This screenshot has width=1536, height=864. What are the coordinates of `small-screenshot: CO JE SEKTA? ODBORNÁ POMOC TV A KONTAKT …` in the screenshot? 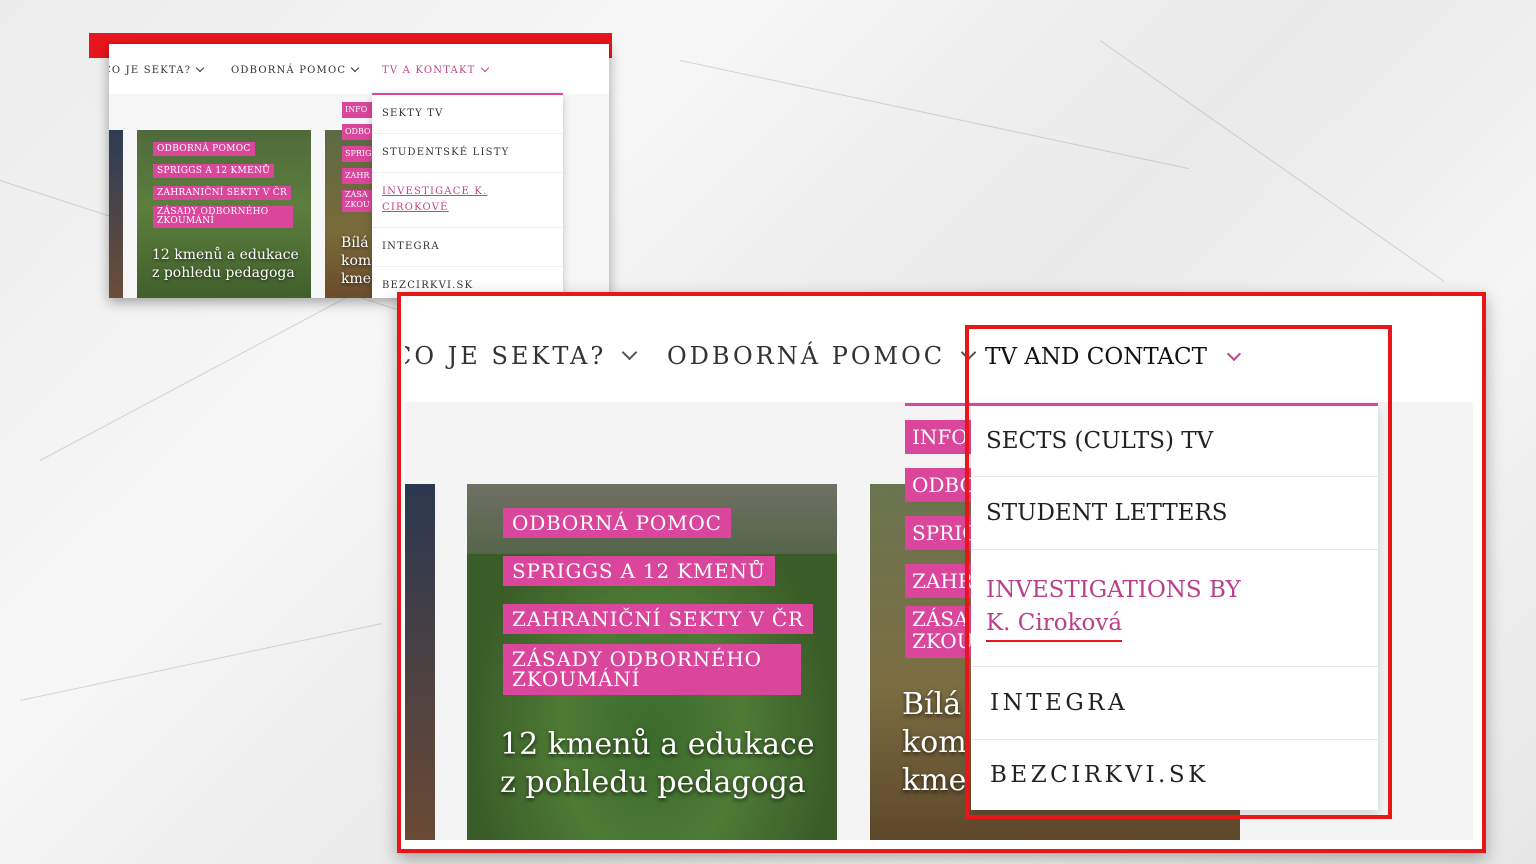 It's located at (359, 171).